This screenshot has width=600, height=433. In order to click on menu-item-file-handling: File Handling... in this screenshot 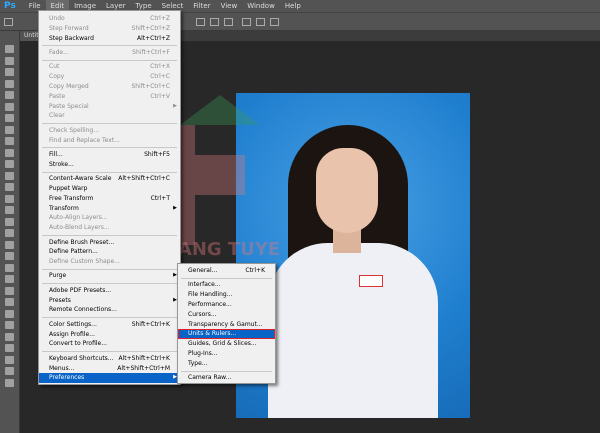, I will do `click(226, 295)`.